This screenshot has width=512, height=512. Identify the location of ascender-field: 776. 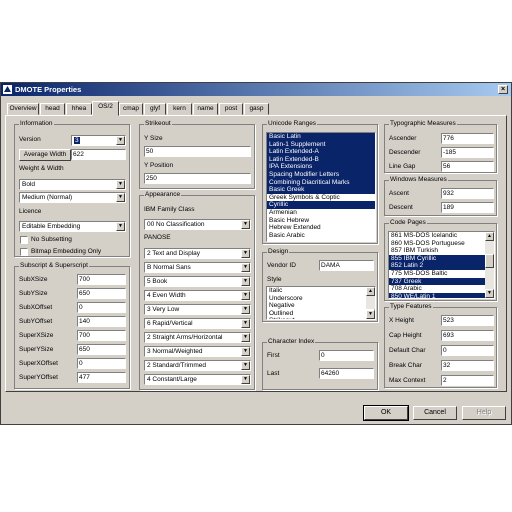
(467, 138).